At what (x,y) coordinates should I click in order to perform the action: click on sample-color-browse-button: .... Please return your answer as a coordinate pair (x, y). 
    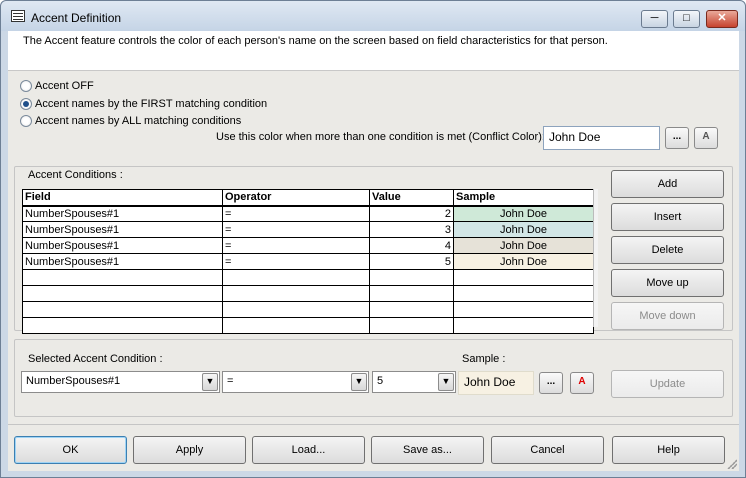
    Looking at the image, I should click on (551, 383).